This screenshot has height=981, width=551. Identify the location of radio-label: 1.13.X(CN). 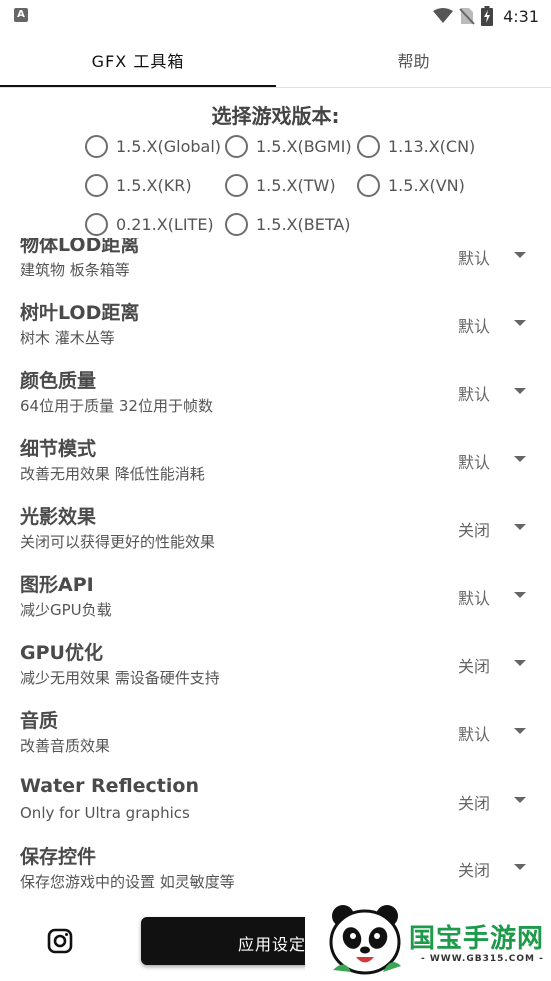
(432, 146).